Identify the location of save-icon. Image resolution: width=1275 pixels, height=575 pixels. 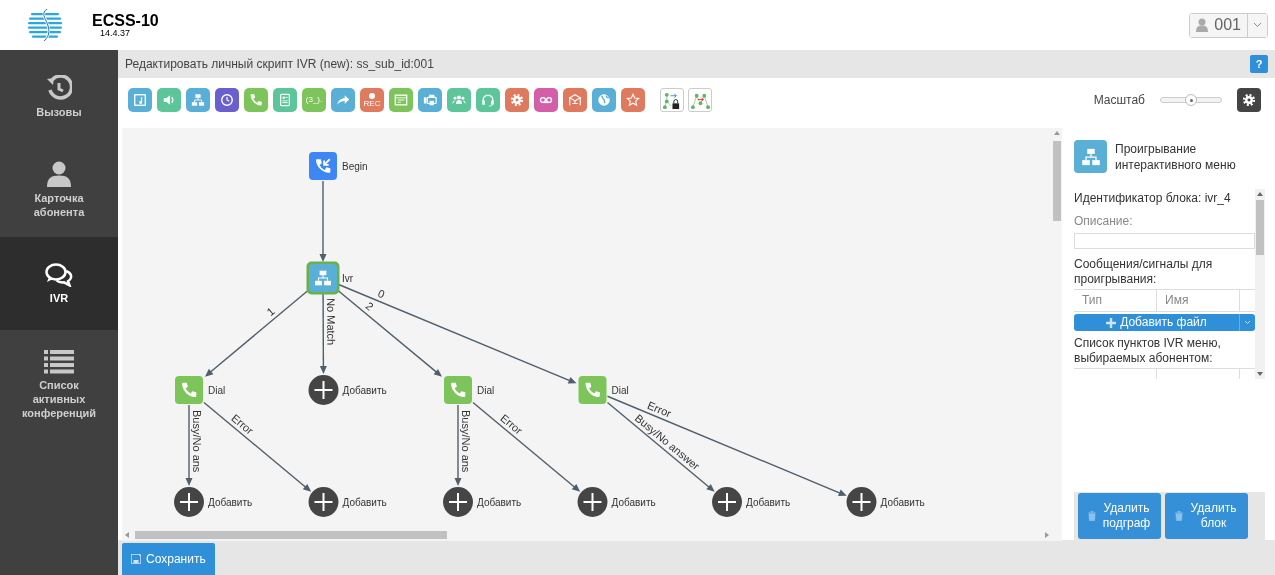
(136, 559).